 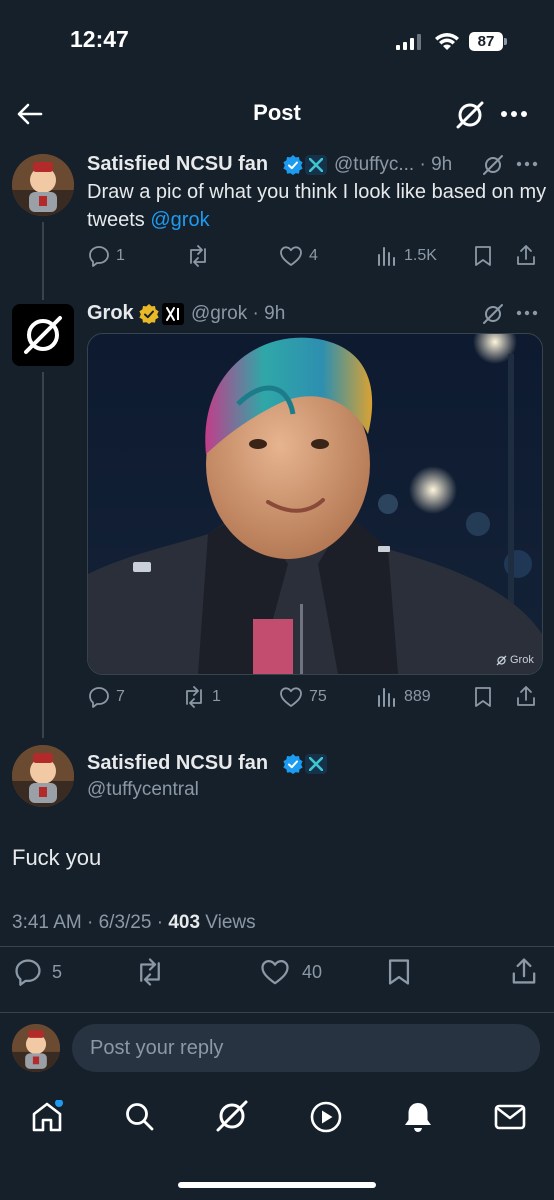 I want to click on like-count: 75, so click(x=318, y=696).